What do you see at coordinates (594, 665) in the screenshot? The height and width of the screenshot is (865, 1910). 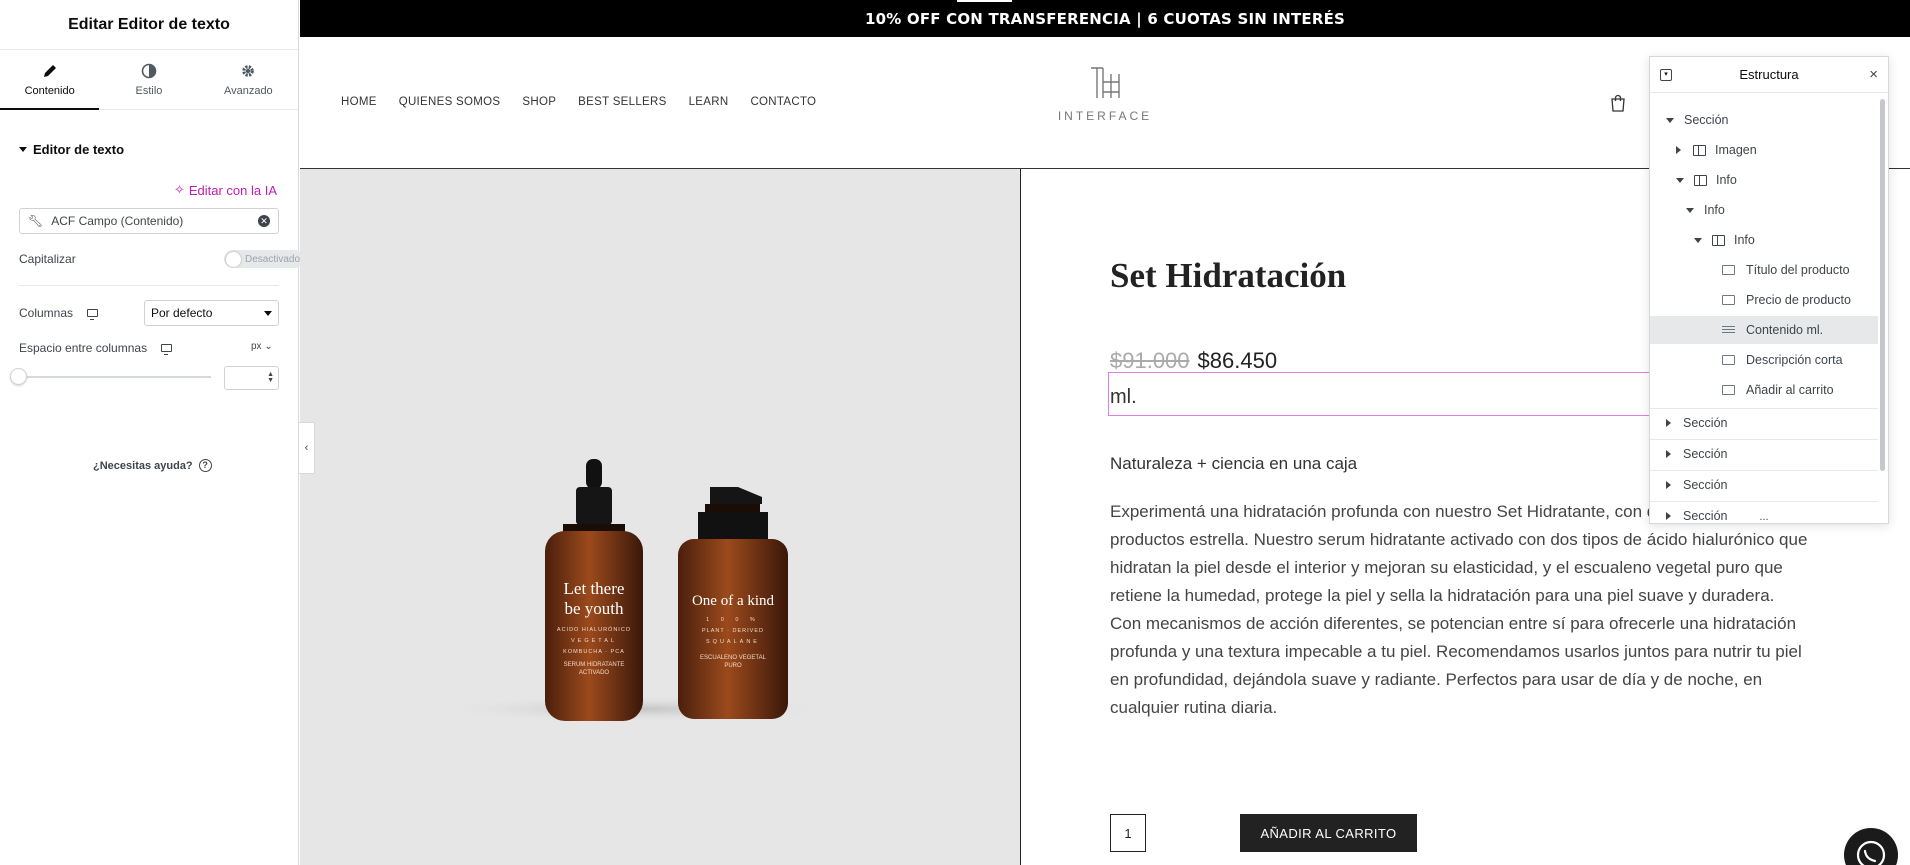 I see `bottle-left-bottom1: SERUM HIDRATANTE` at bounding box center [594, 665].